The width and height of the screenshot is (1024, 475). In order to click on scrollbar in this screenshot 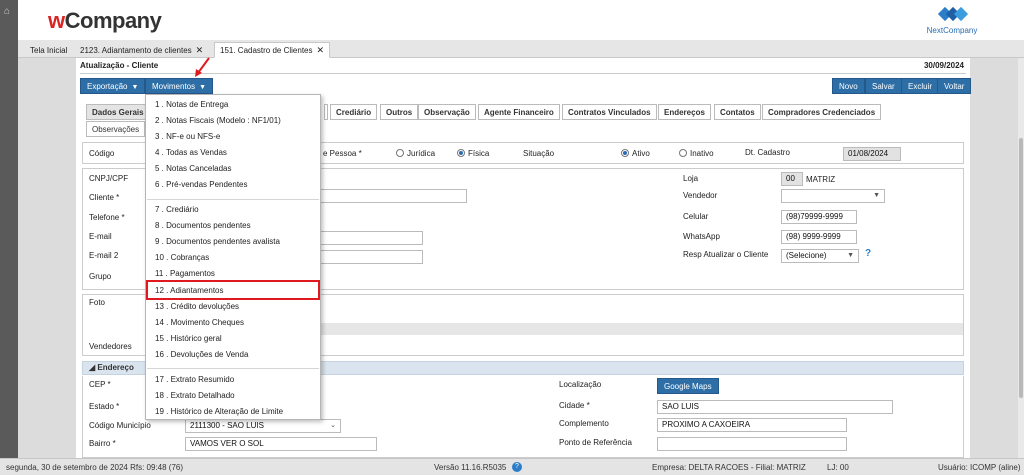, I will do `click(1021, 258)`.